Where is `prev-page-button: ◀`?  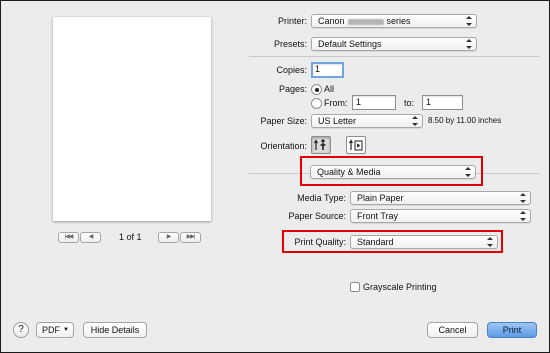 prev-page-button: ◀ is located at coordinates (90, 237).